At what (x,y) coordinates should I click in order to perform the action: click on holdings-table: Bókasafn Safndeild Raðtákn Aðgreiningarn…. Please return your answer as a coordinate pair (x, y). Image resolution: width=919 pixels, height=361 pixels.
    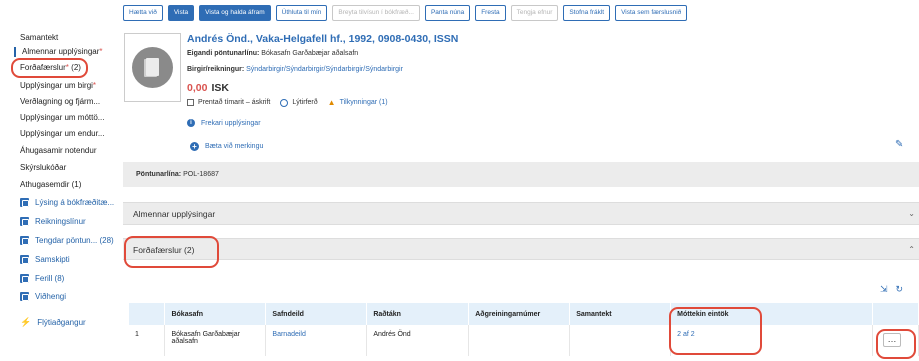
    Looking at the image, I should click on (524, 329).